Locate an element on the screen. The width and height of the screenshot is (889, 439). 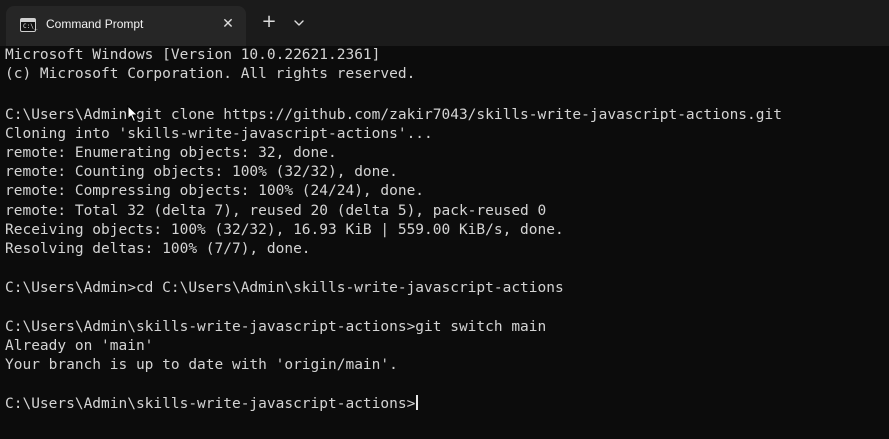
icon-title-bar is located at coordinates (28, 20).